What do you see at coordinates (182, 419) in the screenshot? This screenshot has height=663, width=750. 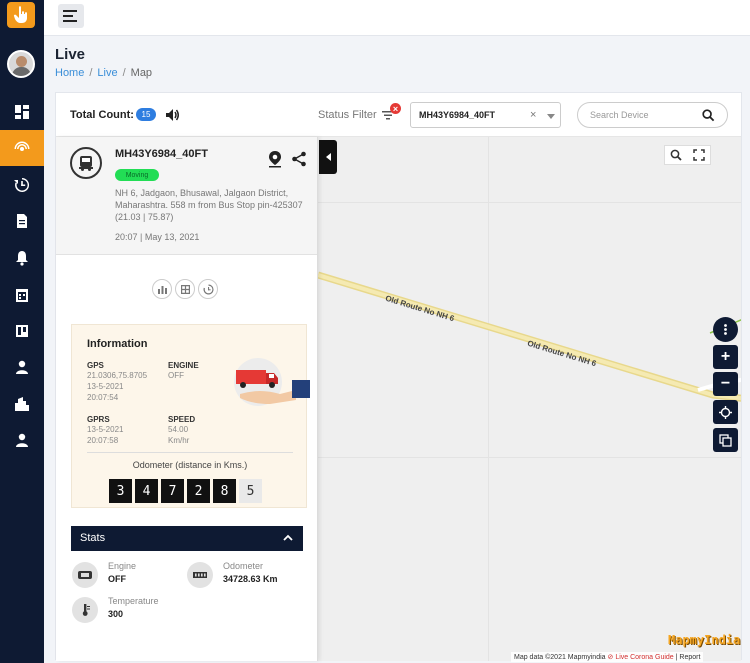 I see `speed-label: SPEED` at bounding box center [182, 419].